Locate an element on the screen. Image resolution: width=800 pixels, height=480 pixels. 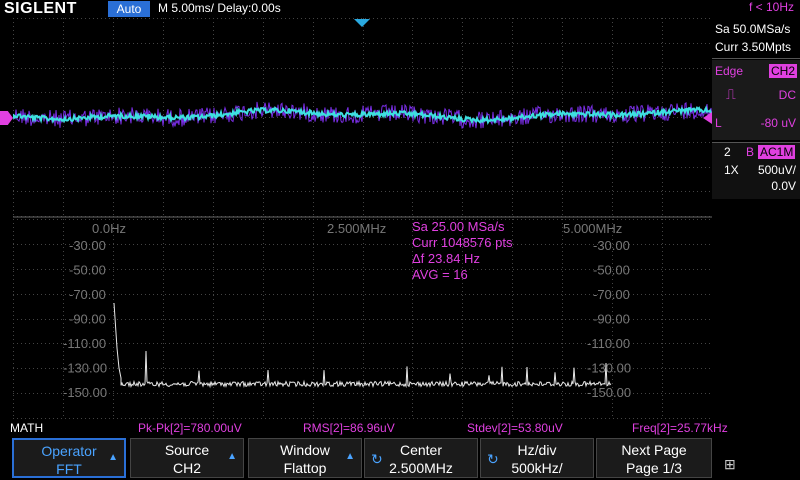
trigger-source: CH2 is located at coordinates (782, 71).